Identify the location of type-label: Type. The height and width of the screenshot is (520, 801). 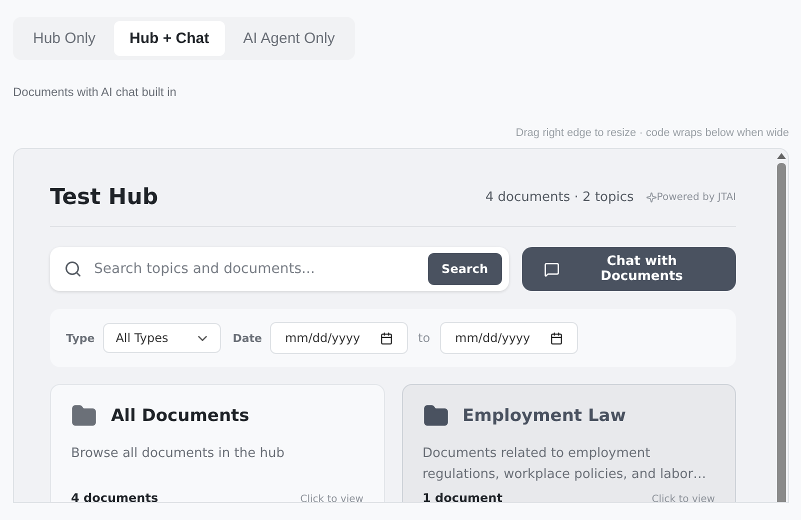
(80, 338).